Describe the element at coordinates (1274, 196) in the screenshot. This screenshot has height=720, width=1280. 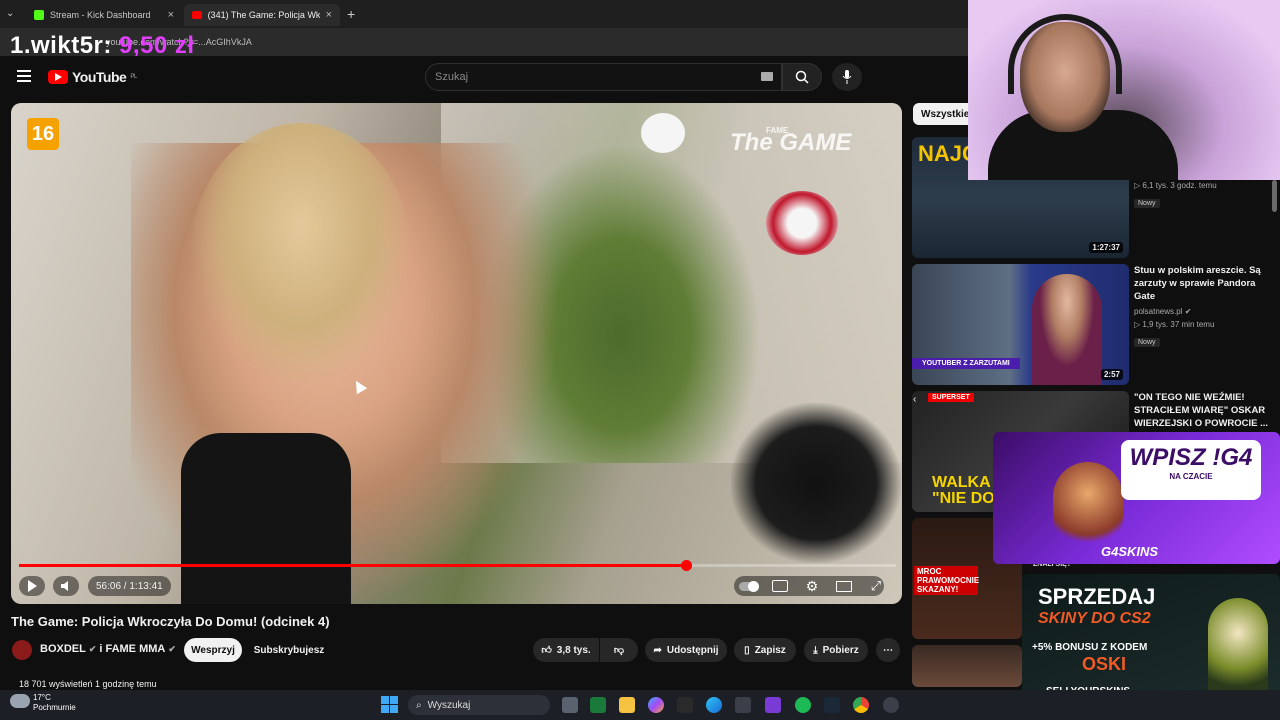
I see `sidebar-scrollbar` at that location.